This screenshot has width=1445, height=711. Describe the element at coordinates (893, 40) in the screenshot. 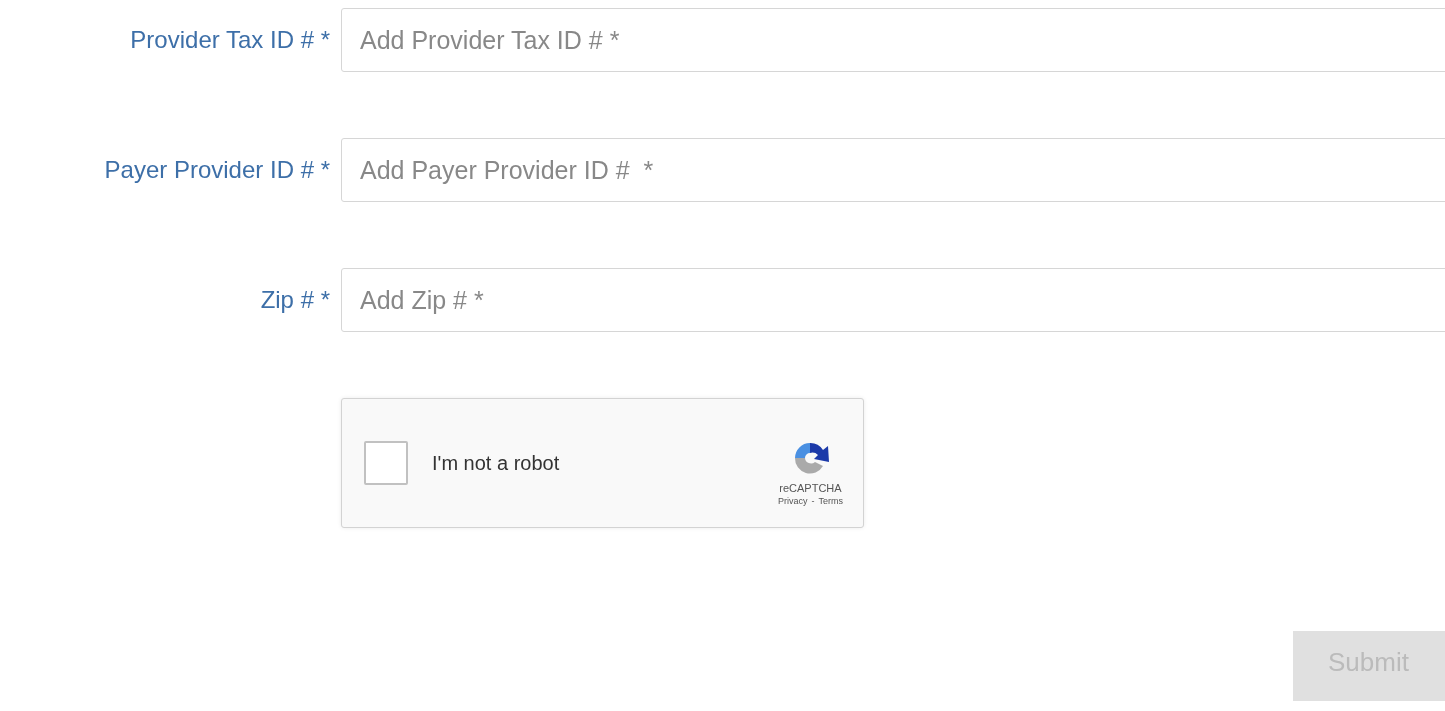

I see `input-field: Add Provider Tax ID # *` at that location.